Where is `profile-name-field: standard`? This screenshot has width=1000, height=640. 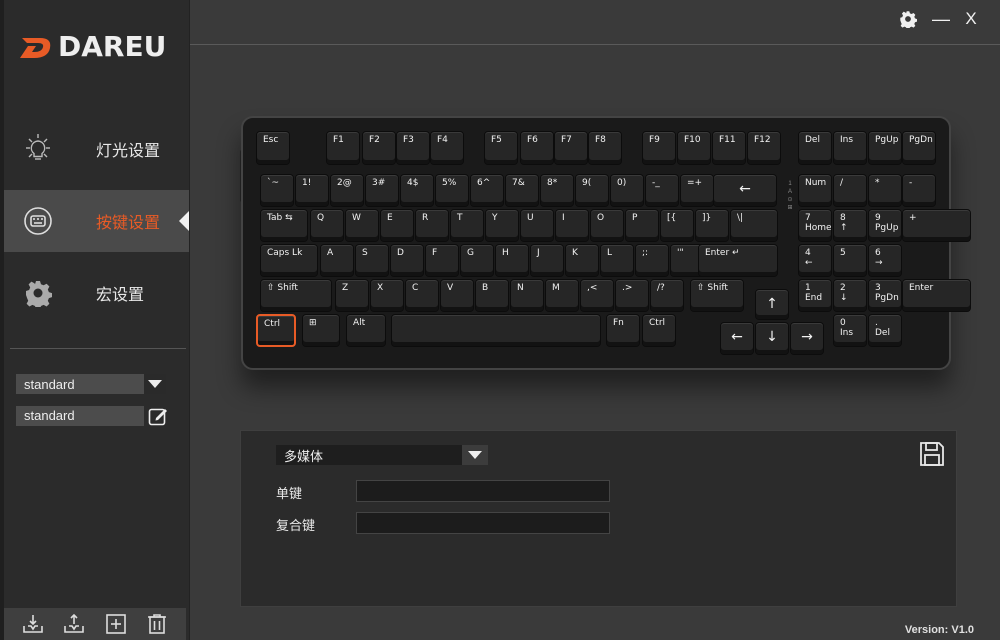 profile-name-field: standard is located at coordinates (80, 416).